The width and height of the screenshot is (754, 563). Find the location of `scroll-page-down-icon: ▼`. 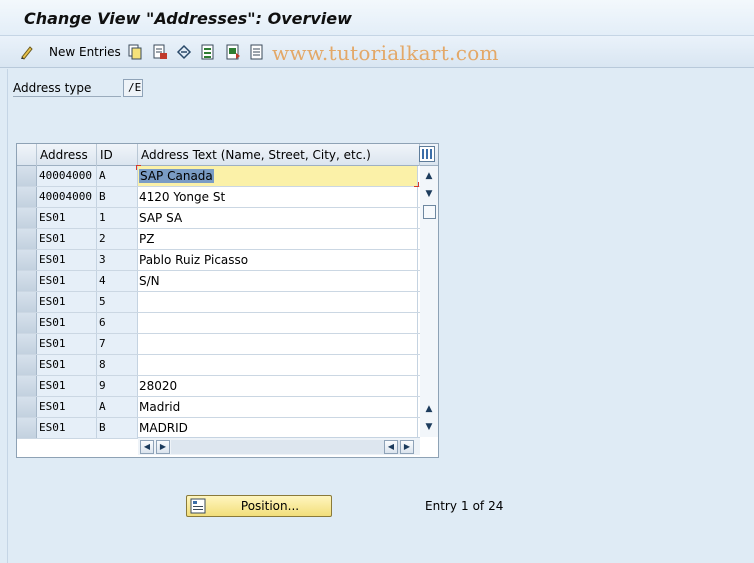

scroll-page-down-icon: ▼ is located at coordinates (429, 427).